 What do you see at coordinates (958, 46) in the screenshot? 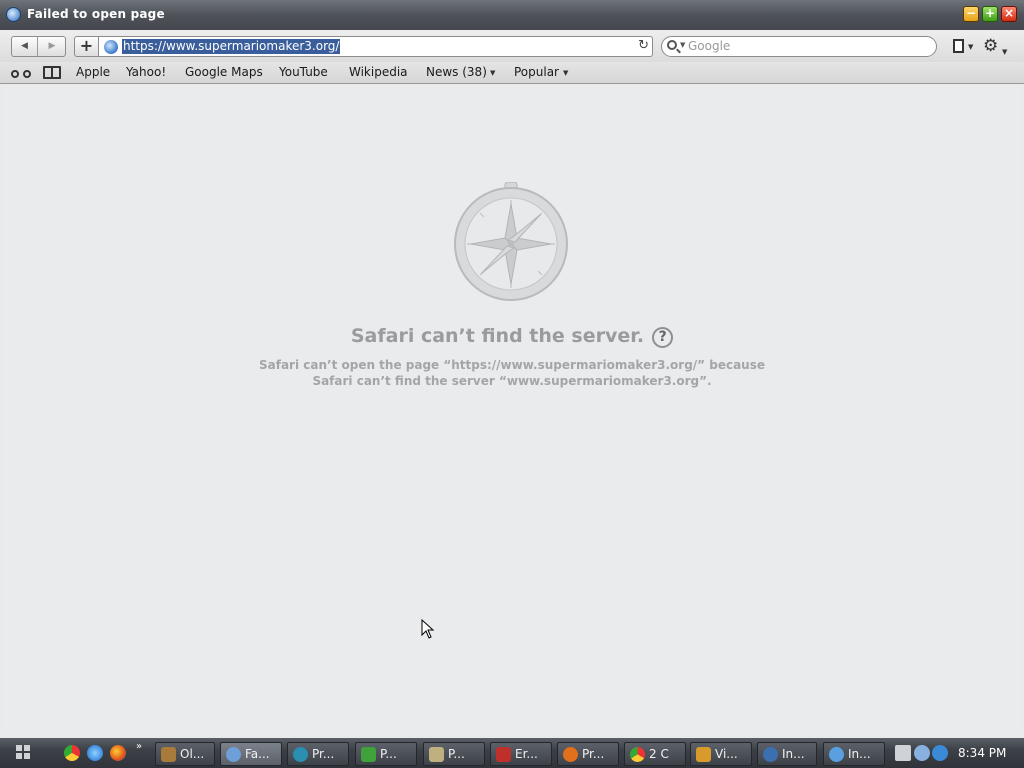
I see `page-icon` at bounding box center [958, 46].